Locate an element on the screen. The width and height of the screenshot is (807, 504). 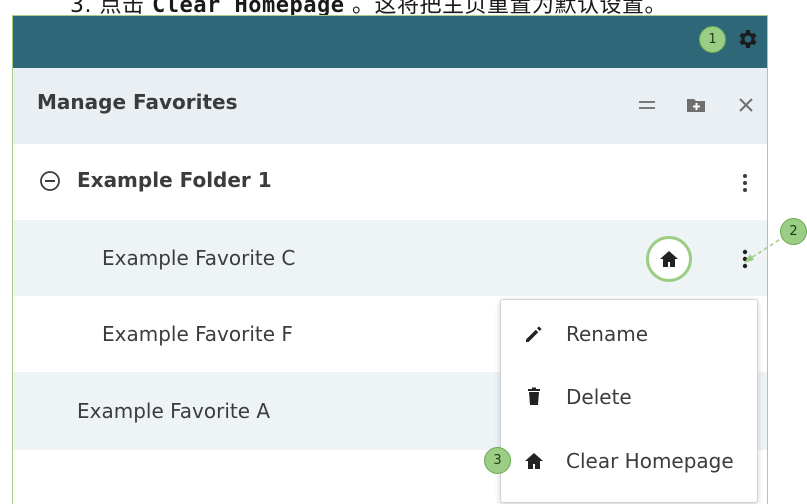
folder-plus-icon is located at coordinates (696, 105).